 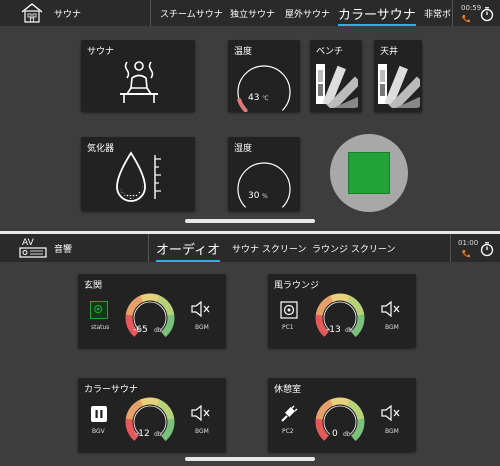 I want to click on tab-sauna-screen: サウナ スクリーン, so click(x=269, y=248).